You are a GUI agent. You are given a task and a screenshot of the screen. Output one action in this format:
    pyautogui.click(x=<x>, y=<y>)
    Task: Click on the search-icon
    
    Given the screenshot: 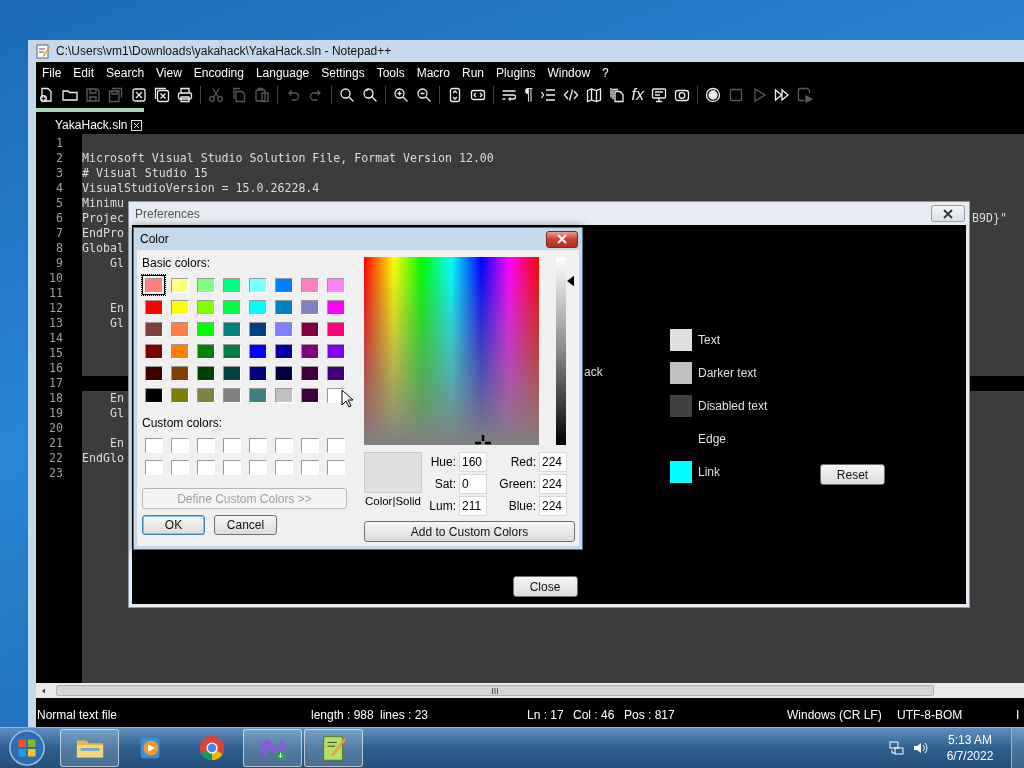 What is the action you would take?
    pyautogui.click(x=347, y=95)
    